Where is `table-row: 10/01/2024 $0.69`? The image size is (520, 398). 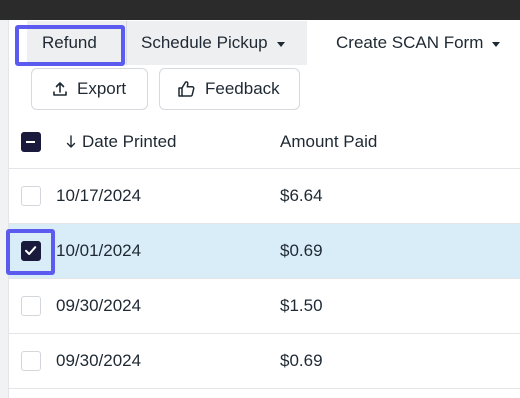
table-row: 10/01/2024 $0.69 is located at coordinates (264, 251).